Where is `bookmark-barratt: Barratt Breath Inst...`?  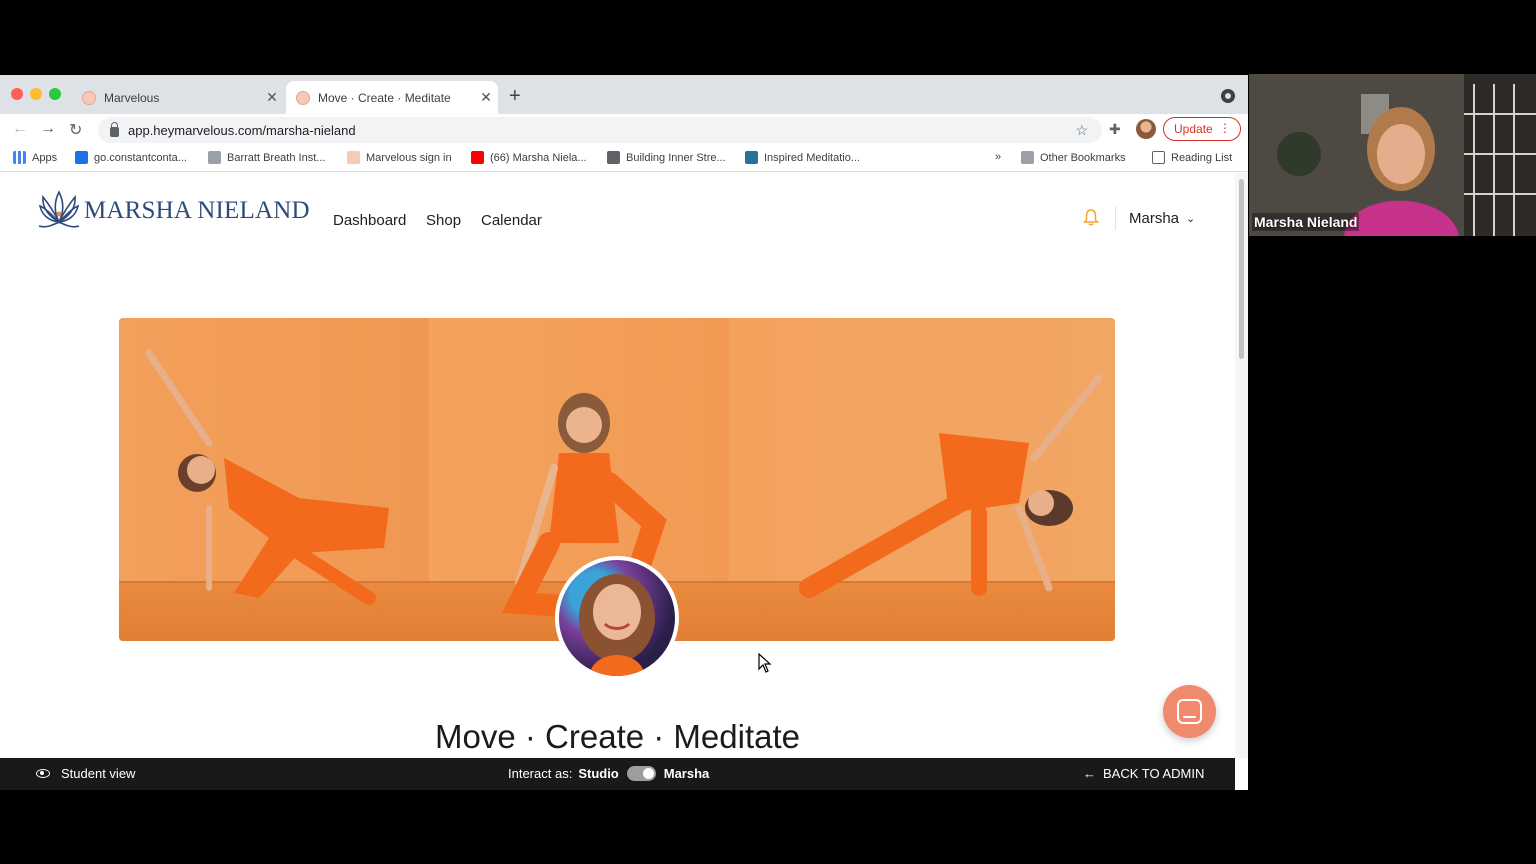 bookmark-barratt: Barratt Breath Inst... is located at coordinates (266, 157).